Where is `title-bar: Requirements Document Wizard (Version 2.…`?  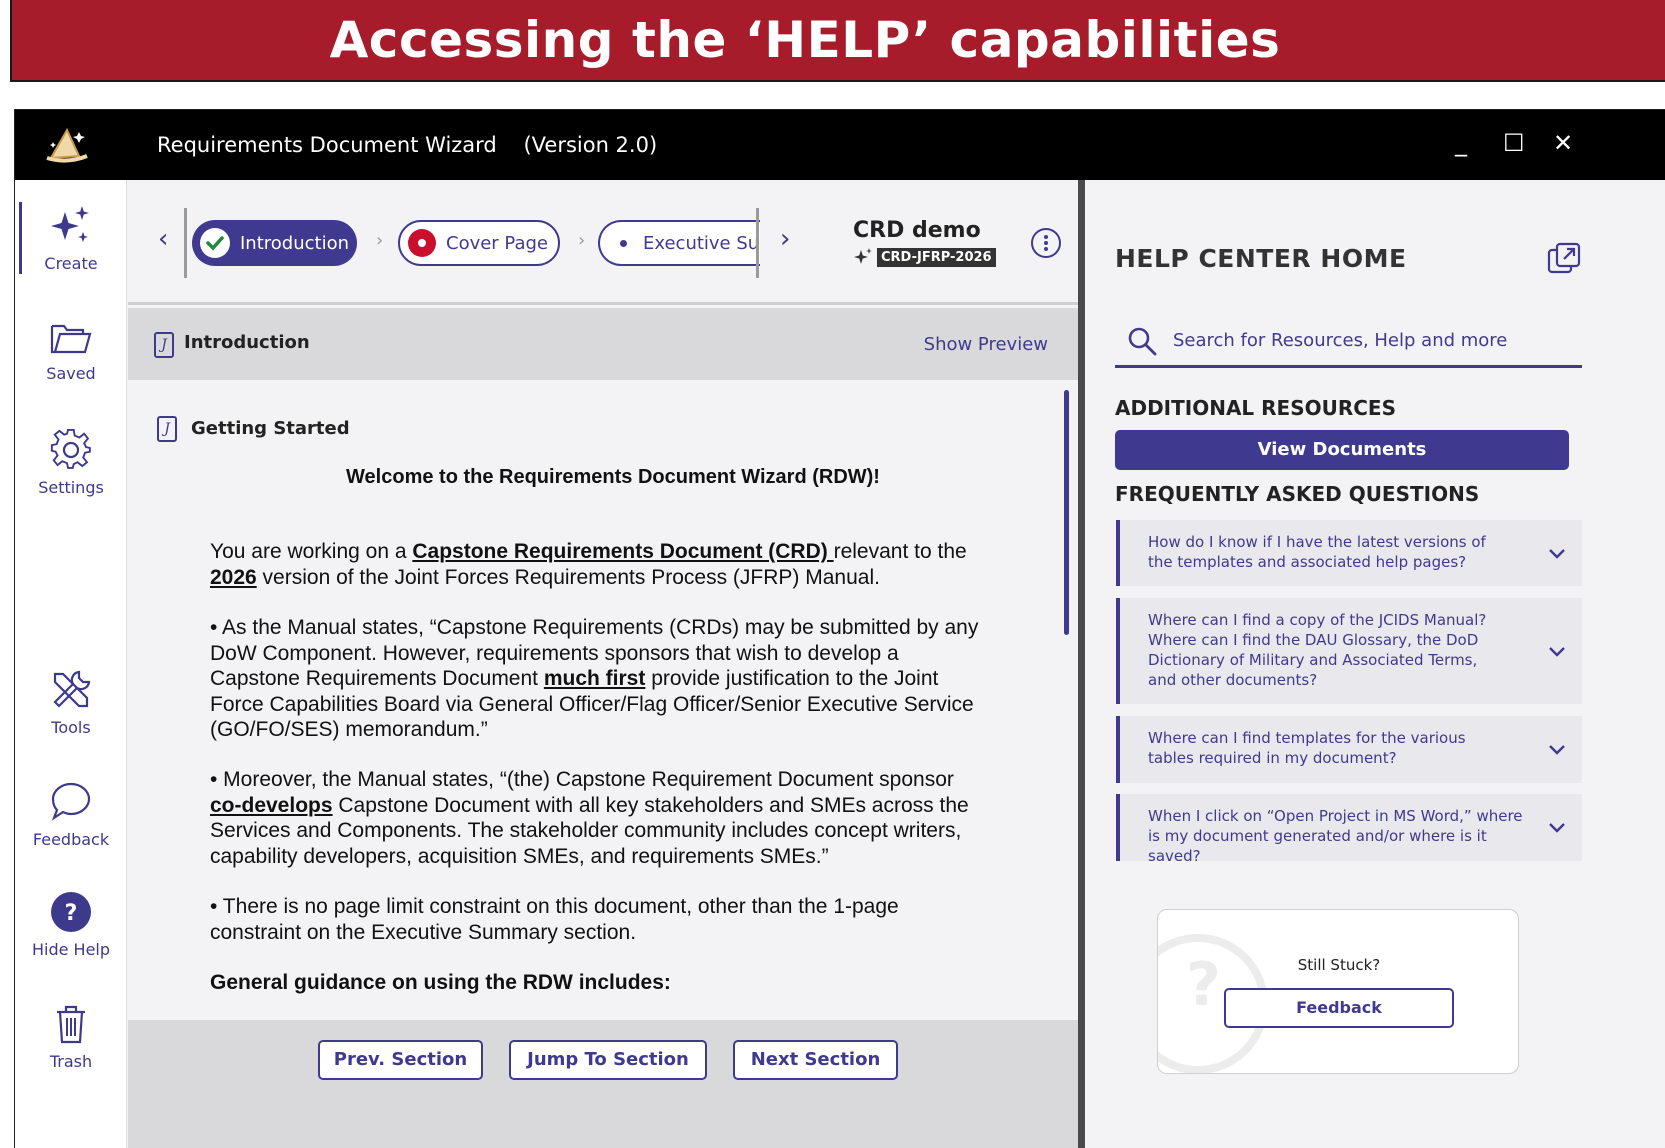 title-bar: Requirements Document Wizard (Version 2.… is located at coordinates (840, 145).